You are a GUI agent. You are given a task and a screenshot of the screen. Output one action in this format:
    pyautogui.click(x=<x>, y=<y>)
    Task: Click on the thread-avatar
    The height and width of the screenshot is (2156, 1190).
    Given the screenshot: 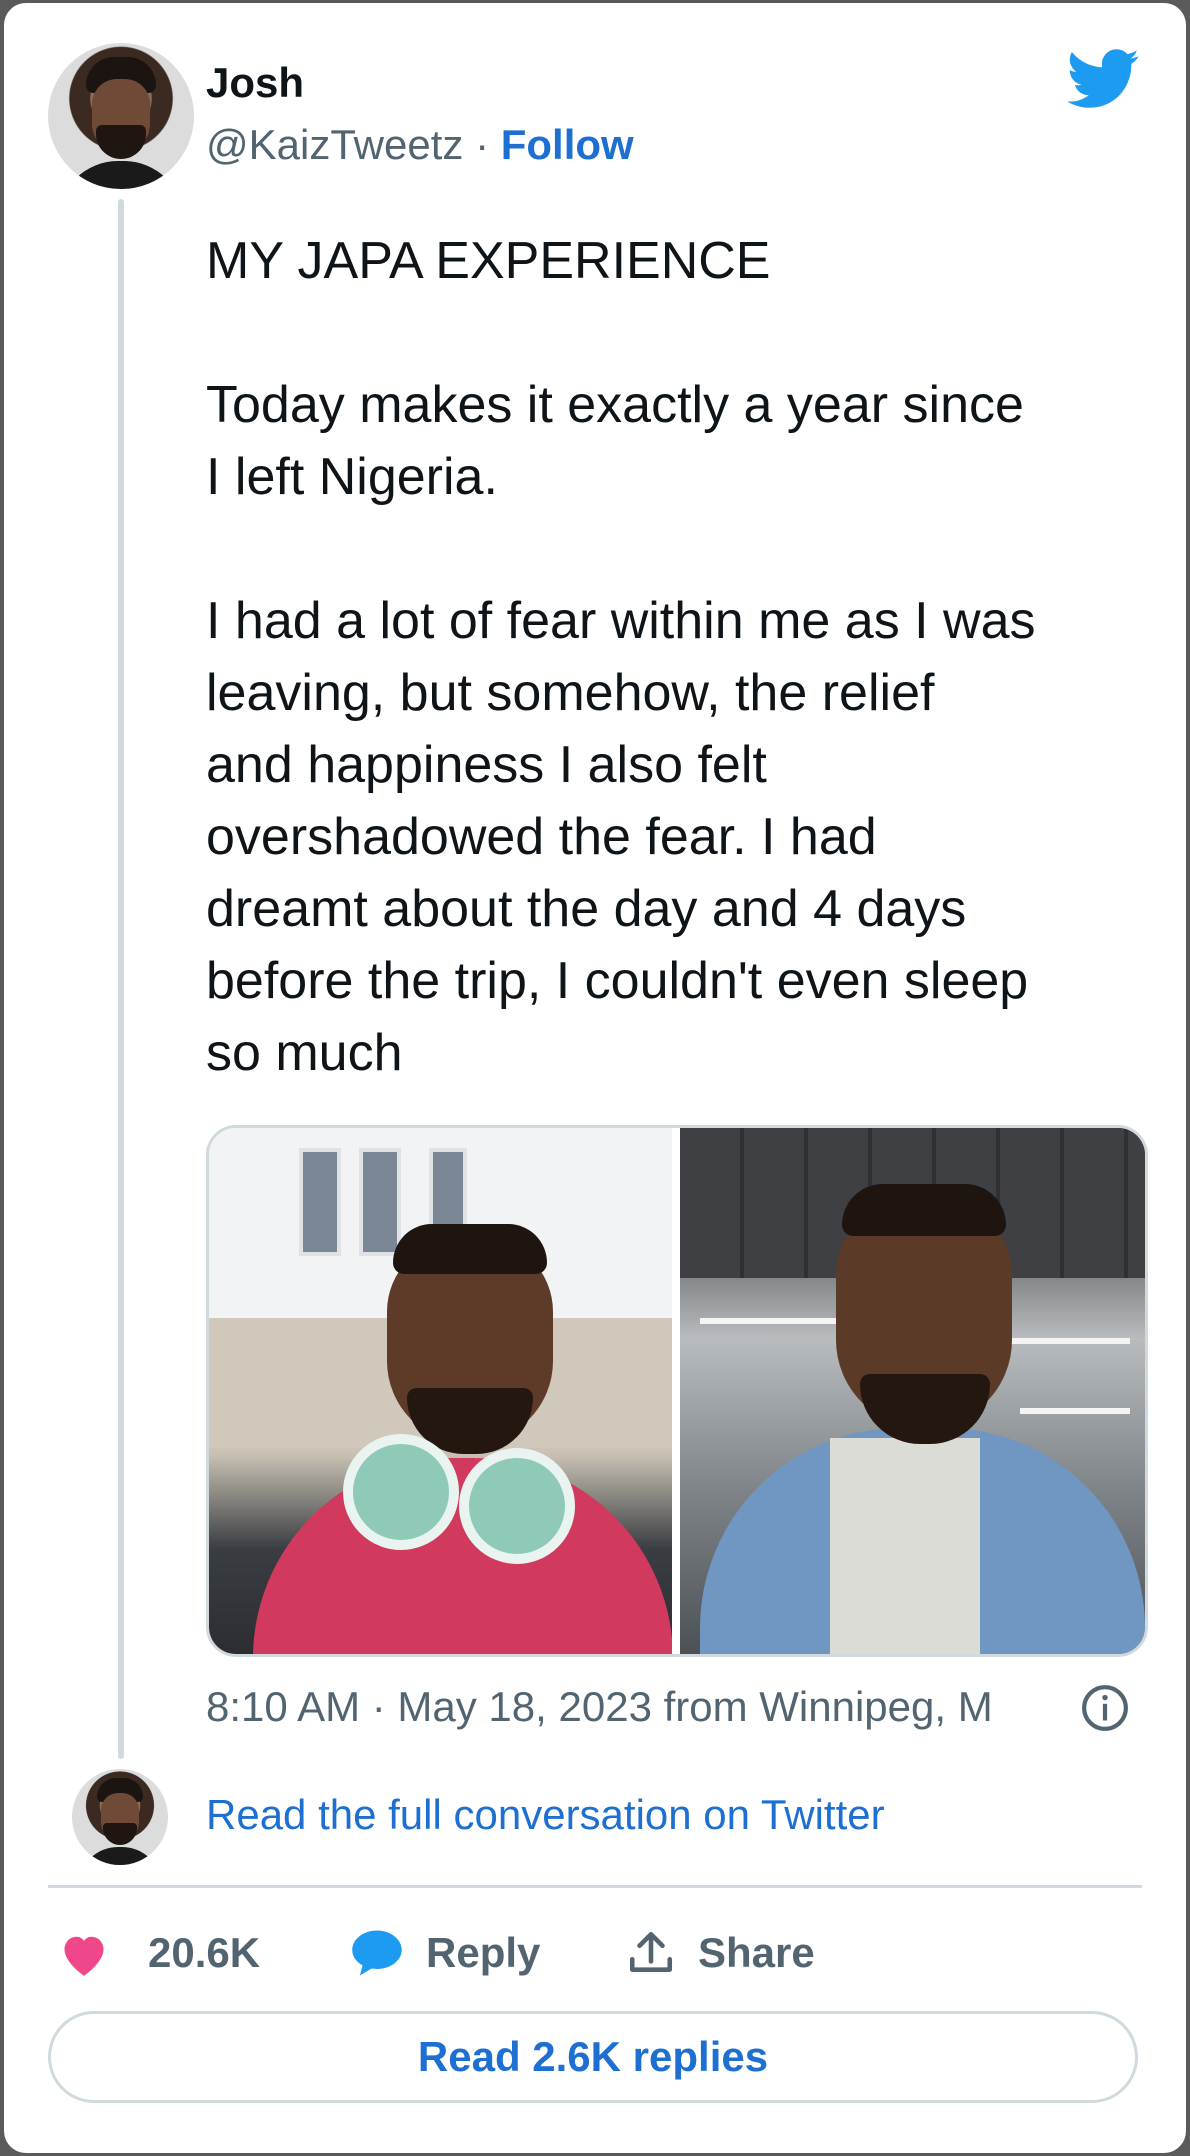 What is the action you would take?
    pyautogui.click(x=120, y=1817)
    